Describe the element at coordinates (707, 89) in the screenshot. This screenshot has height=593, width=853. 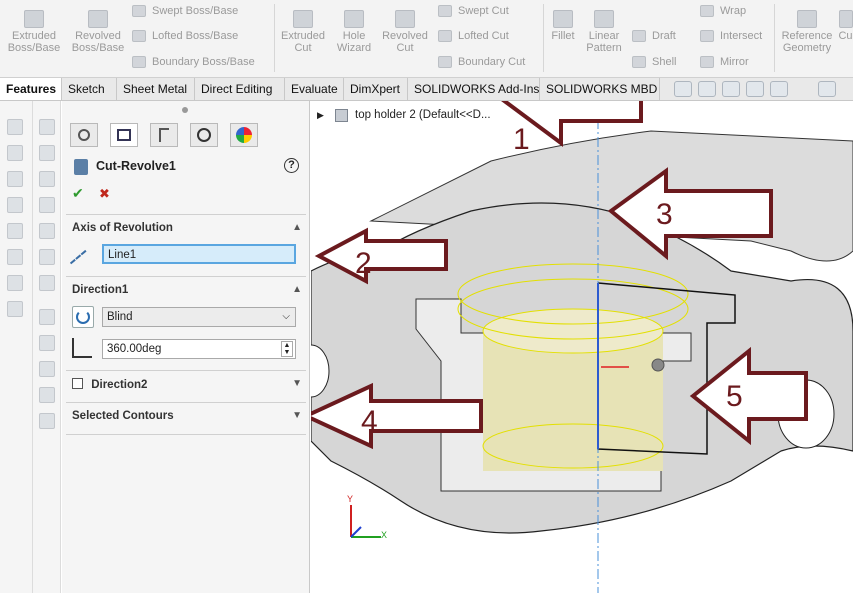
I see `zoom-area-icon` at that location.